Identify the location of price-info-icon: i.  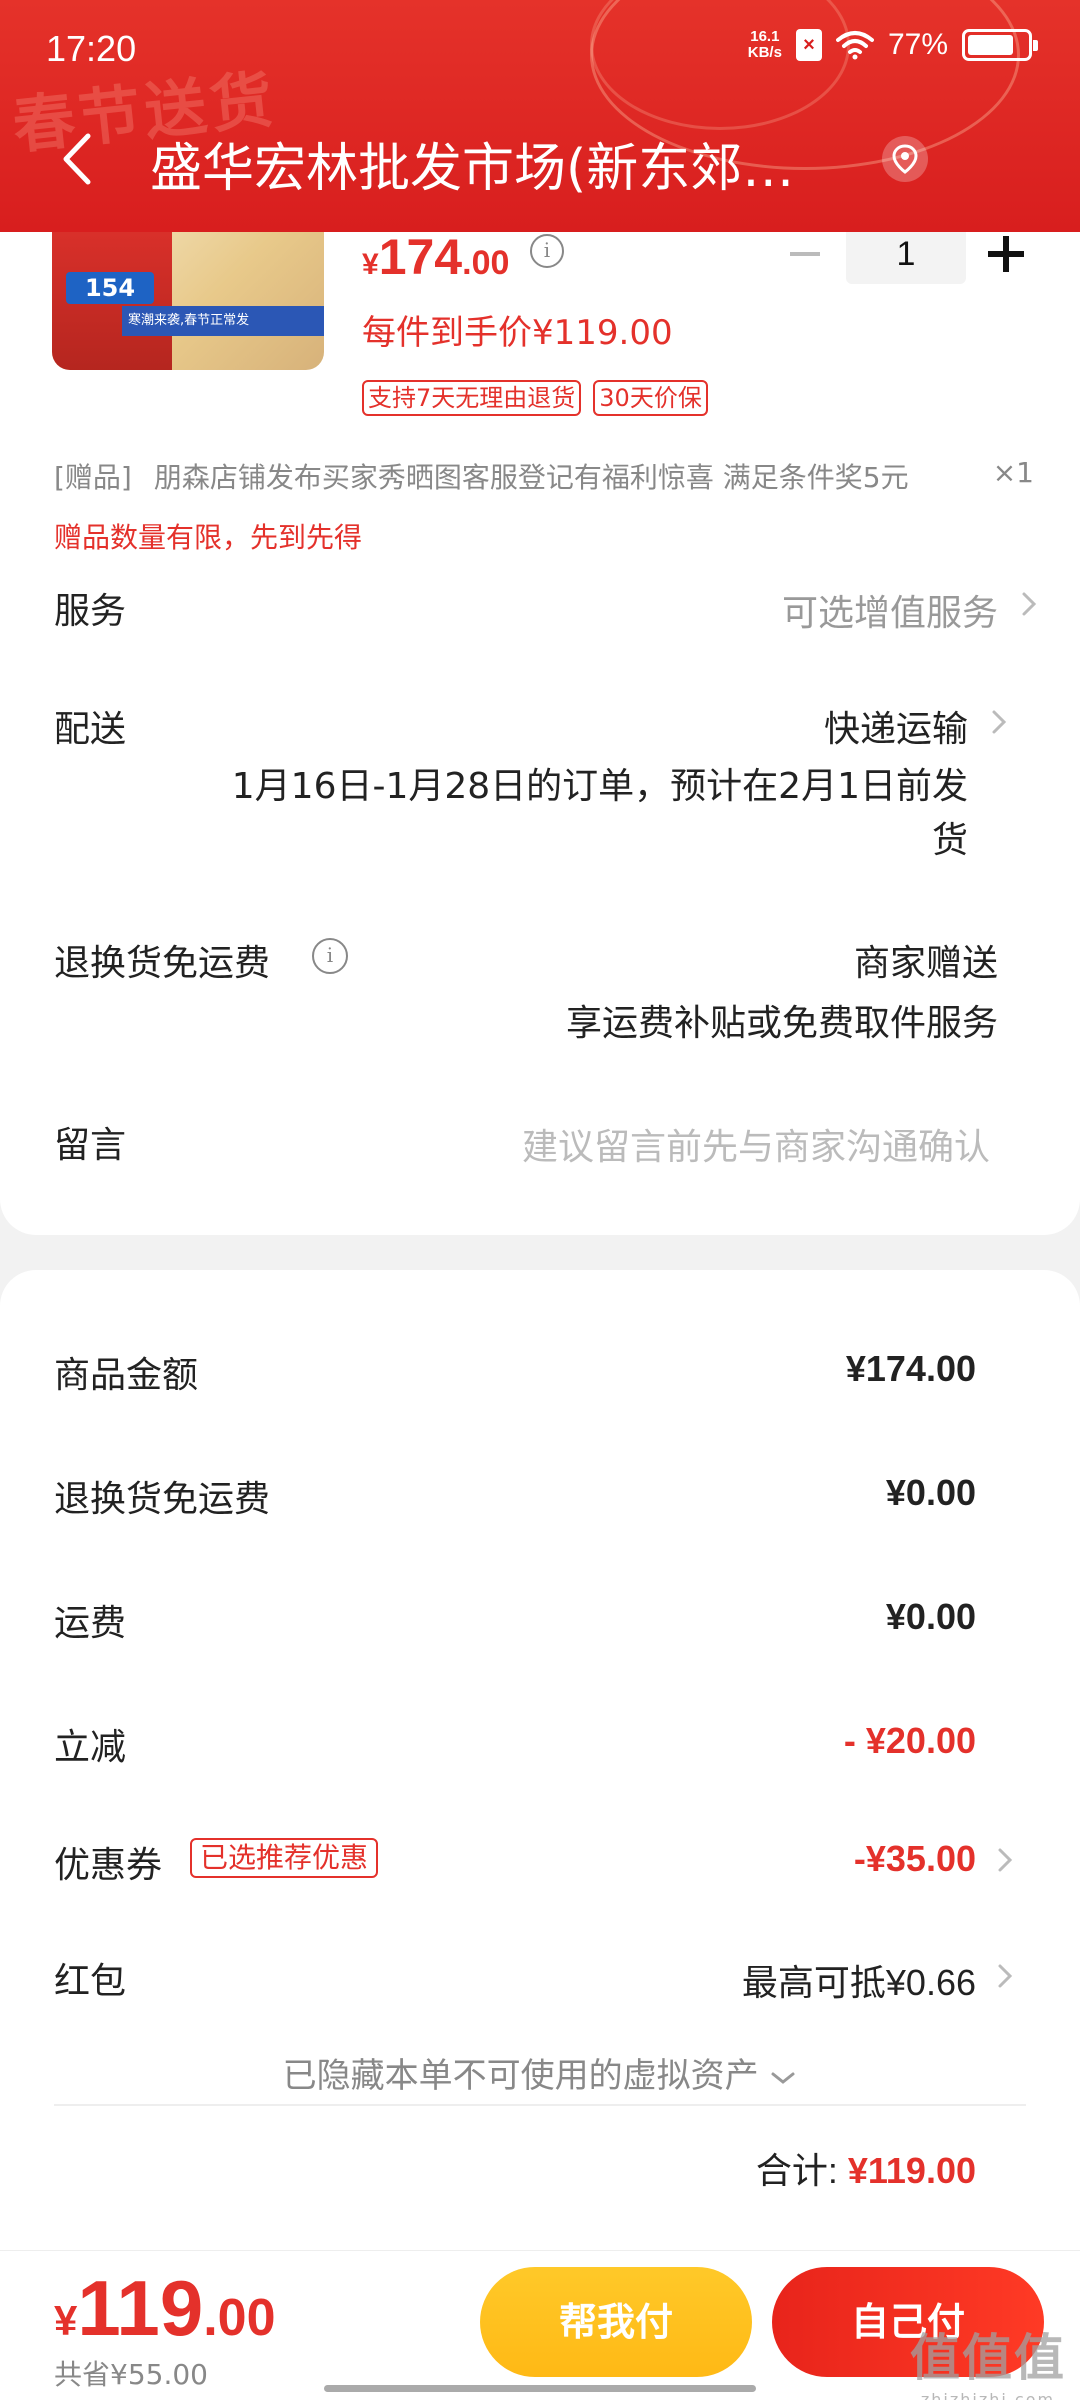
(547, 251).